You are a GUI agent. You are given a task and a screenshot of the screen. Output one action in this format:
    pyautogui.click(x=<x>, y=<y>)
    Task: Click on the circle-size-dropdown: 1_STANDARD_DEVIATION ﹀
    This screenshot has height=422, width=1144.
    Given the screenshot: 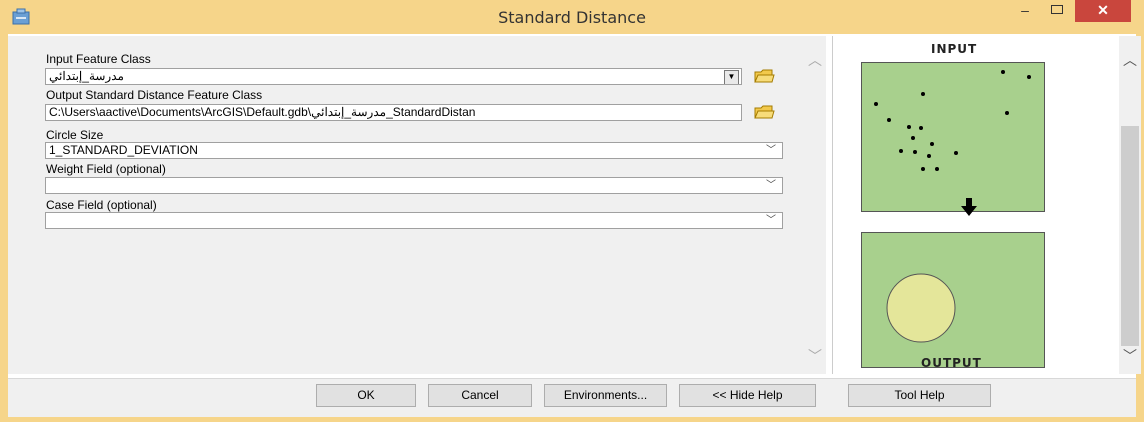 What is the action you would take?
    pyautogui.click(x=414, y=150)
    